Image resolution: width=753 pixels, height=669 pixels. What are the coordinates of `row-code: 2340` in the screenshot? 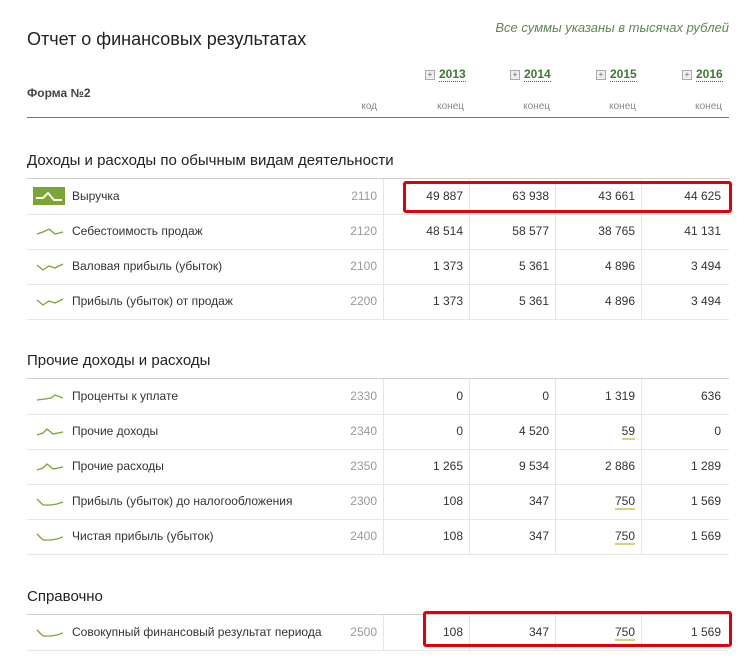 It's located at (363, 431).